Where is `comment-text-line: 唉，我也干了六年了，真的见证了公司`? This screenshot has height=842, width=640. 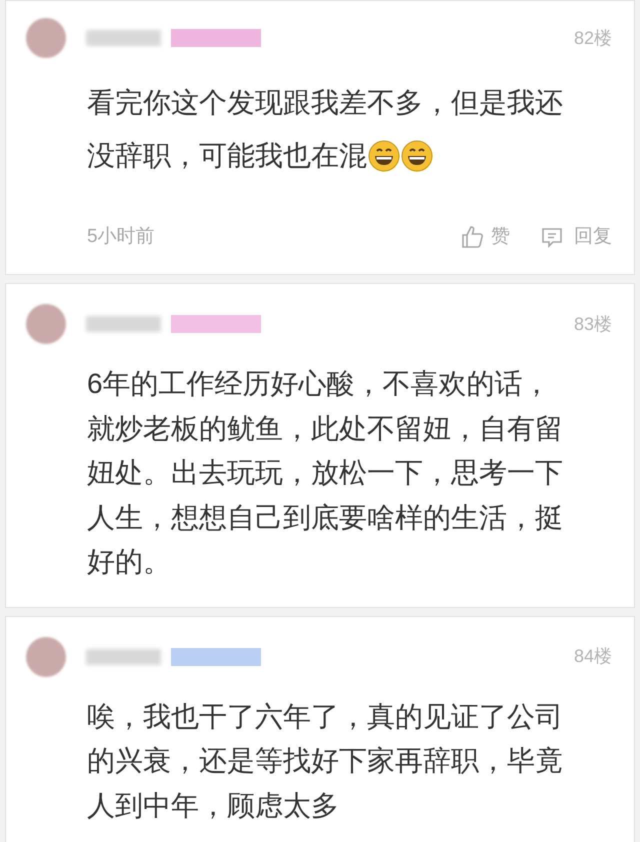 comment-text-line: 唉，我也干了六年了，真的见证了公司 is located at coordinates (325, 717).